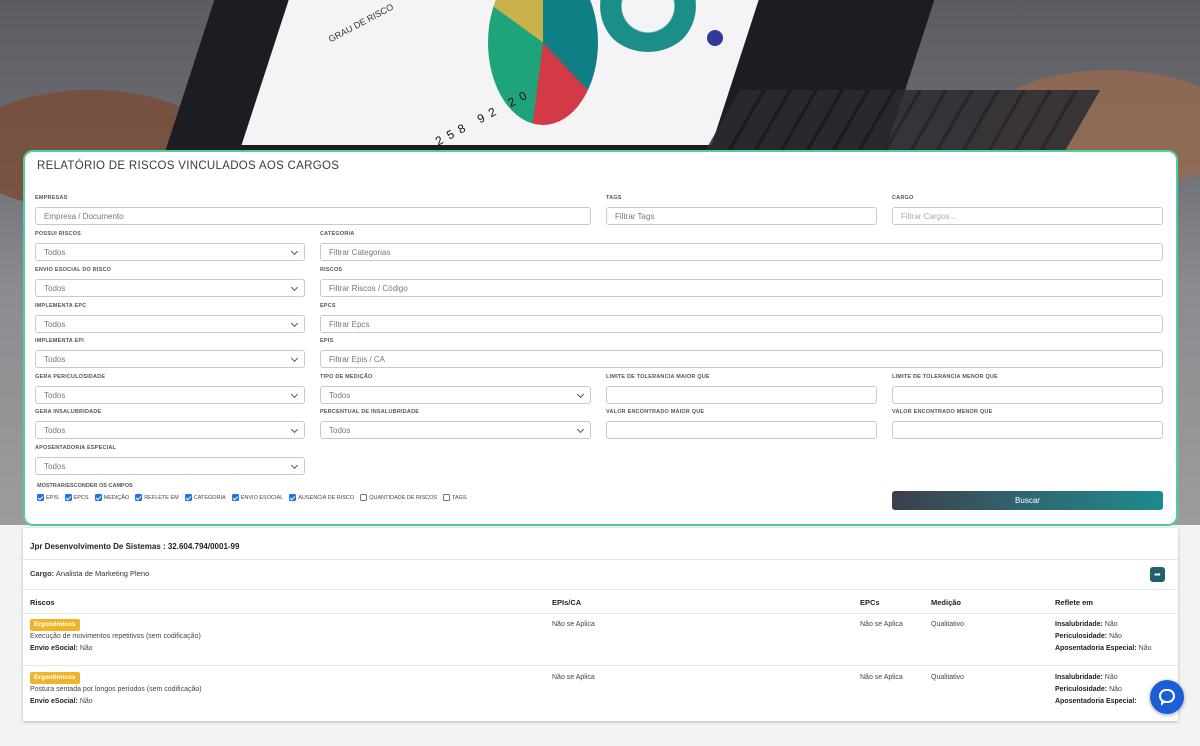 This screenshot has width=1200, height=746. What do you see at coordinates (76, 497) in the screenshot?
I see `toggle-checkbox: EPCS` at bounding box center [76, 497].